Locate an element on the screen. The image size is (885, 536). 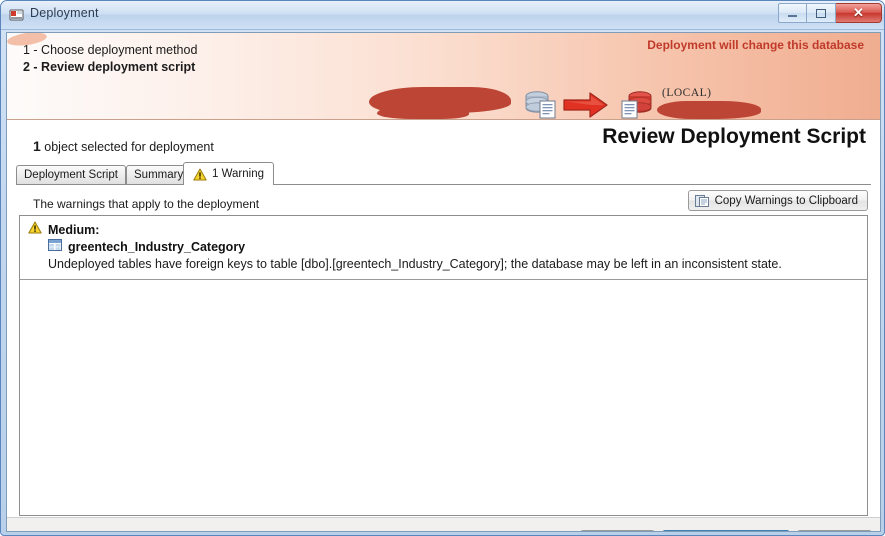
minimize-icon is located at coordinates (792, 16).